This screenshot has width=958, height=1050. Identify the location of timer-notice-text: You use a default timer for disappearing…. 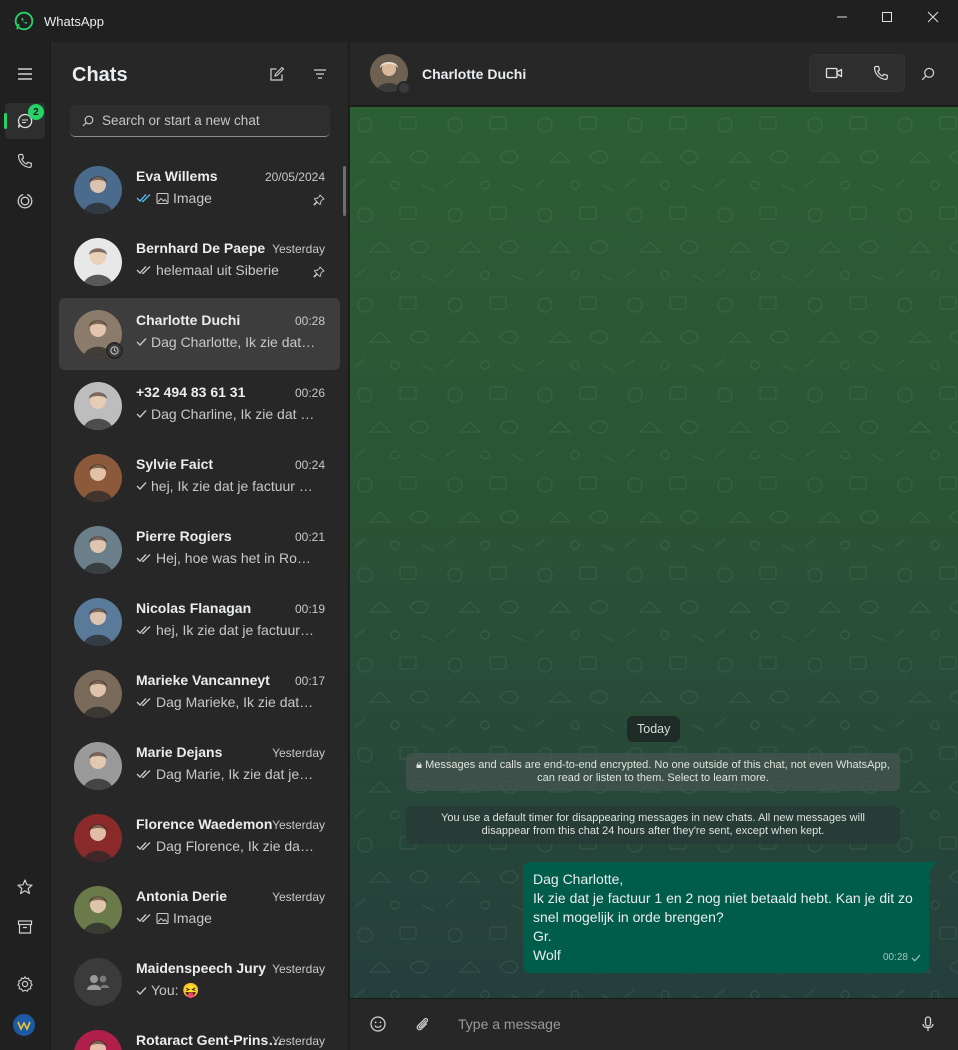
(653, 824).